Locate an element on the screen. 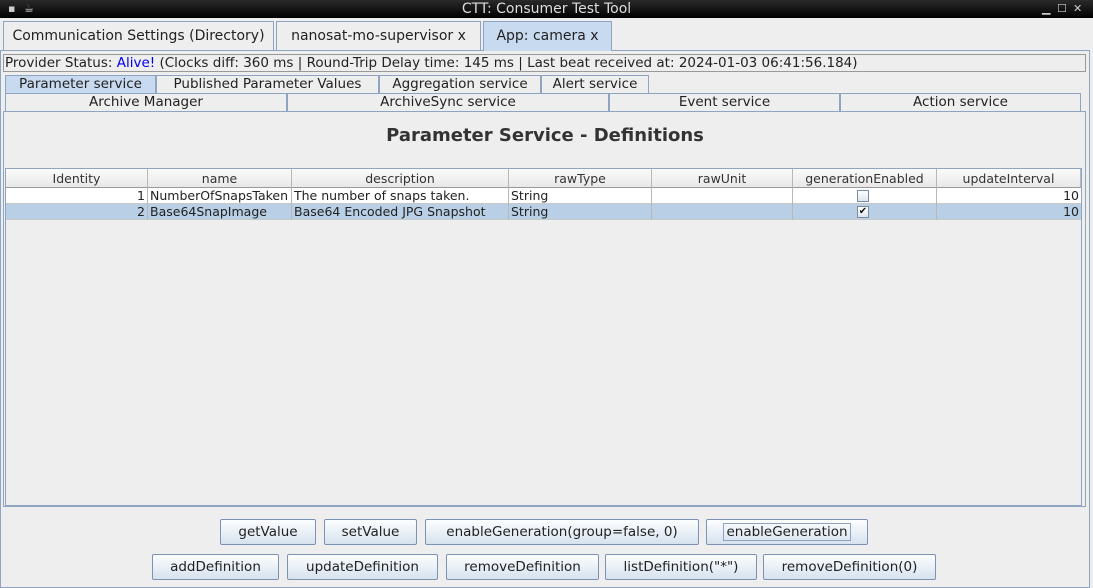 Image resolution: width=1093 pixels, height=588 pixels. cell-generationenabled is located at coordinates (865, 196).